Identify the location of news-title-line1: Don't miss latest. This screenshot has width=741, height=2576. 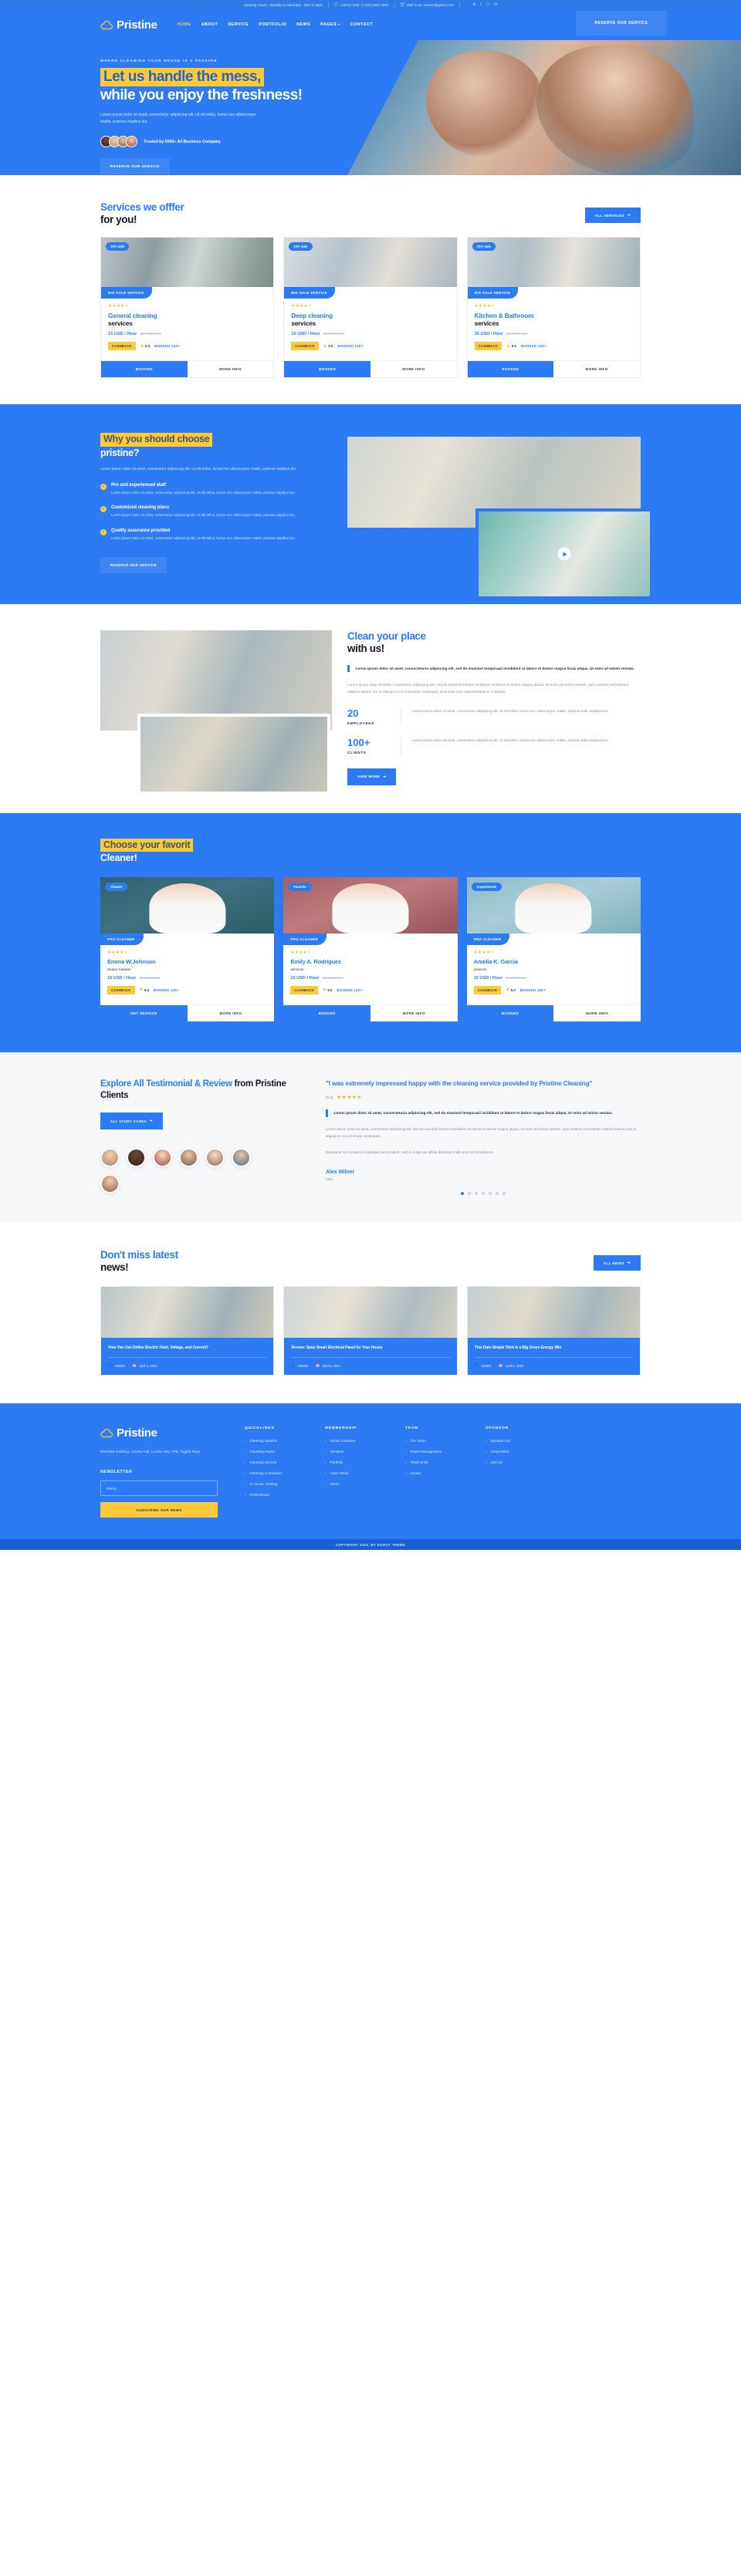
(139, 1255).